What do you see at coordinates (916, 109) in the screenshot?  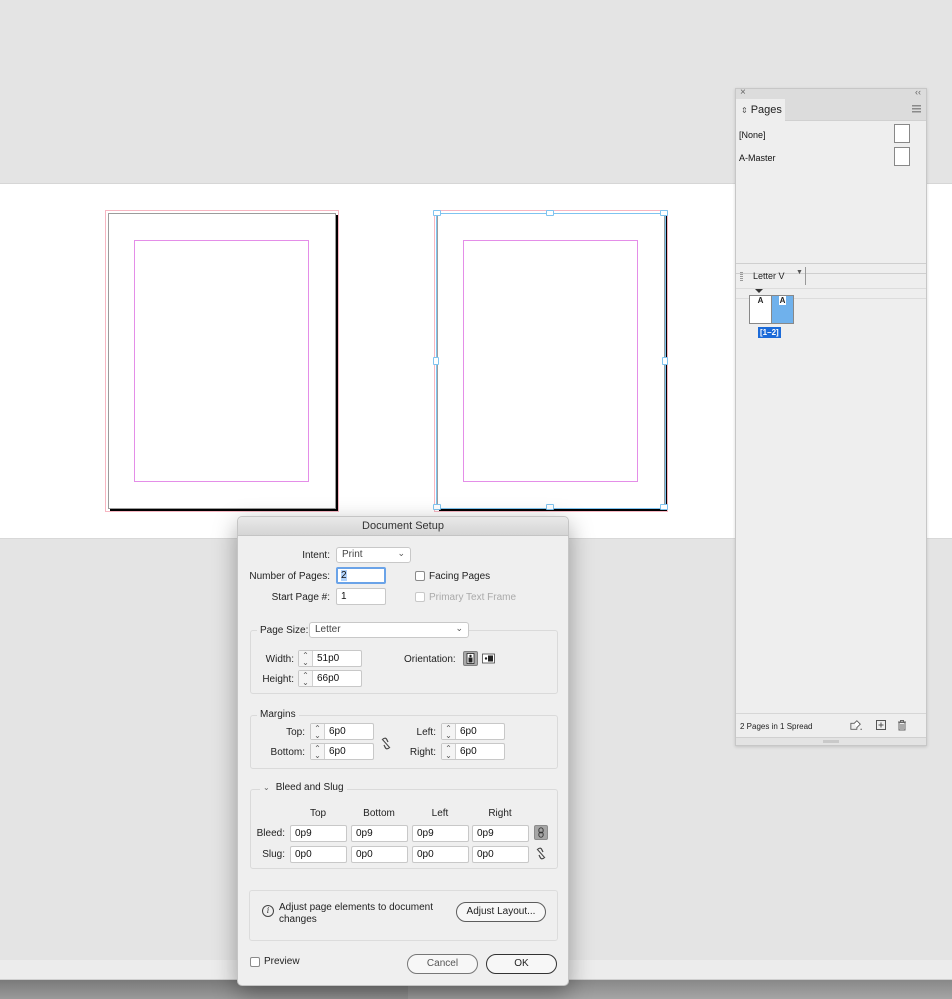 I see `panel-menu-icon` at bounding box center [916, 109].